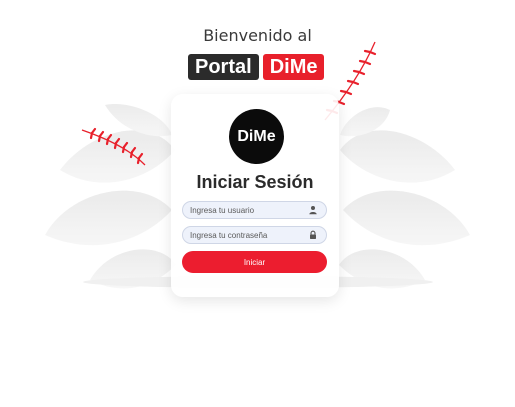  I want to click on password-input, so click(249, 235).